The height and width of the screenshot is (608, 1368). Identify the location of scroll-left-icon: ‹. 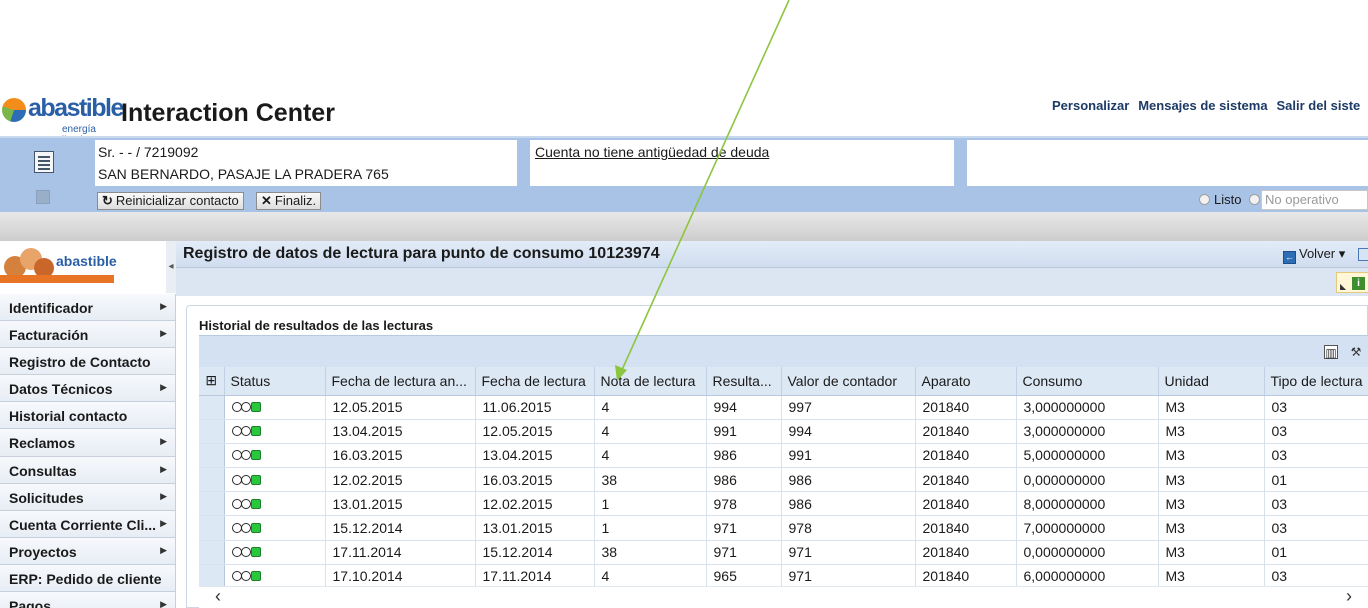
(218, 596).